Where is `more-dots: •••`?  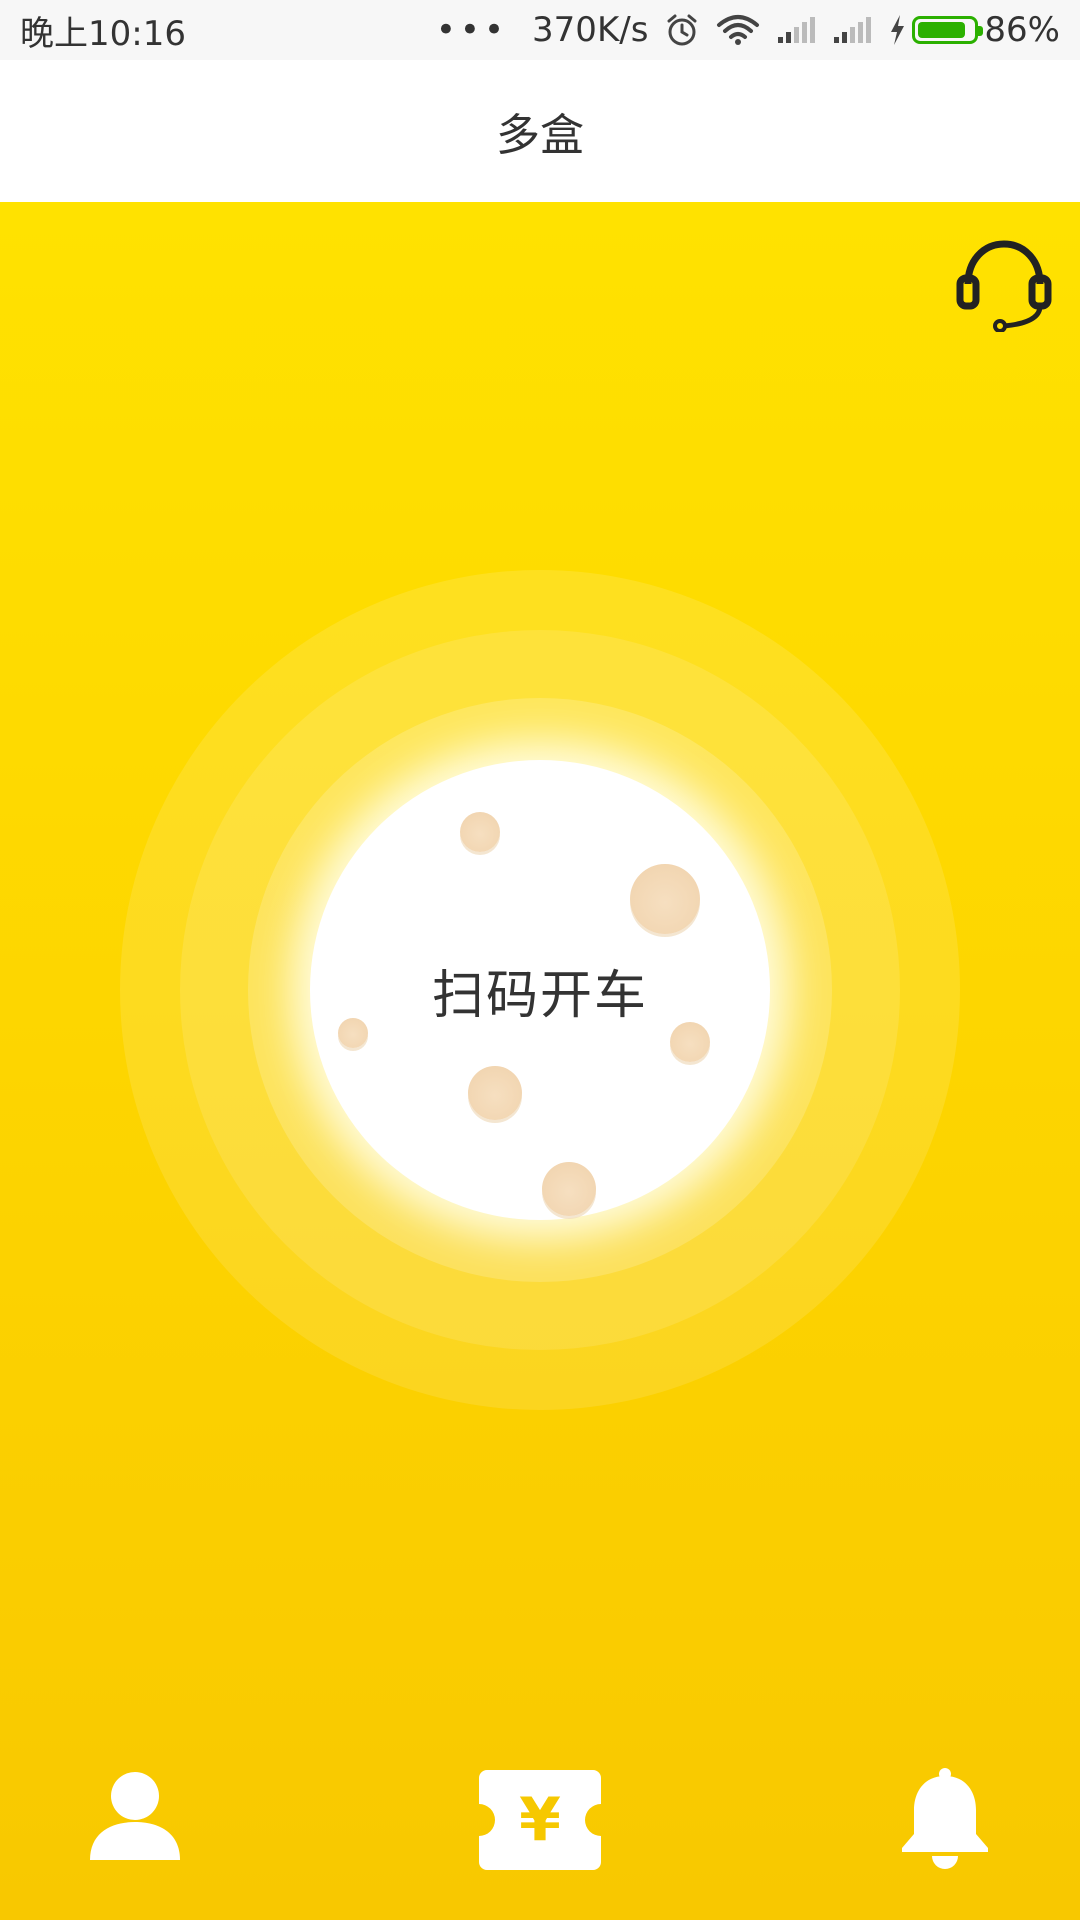
more-dots: ••• is located at coordinates (472, 30).